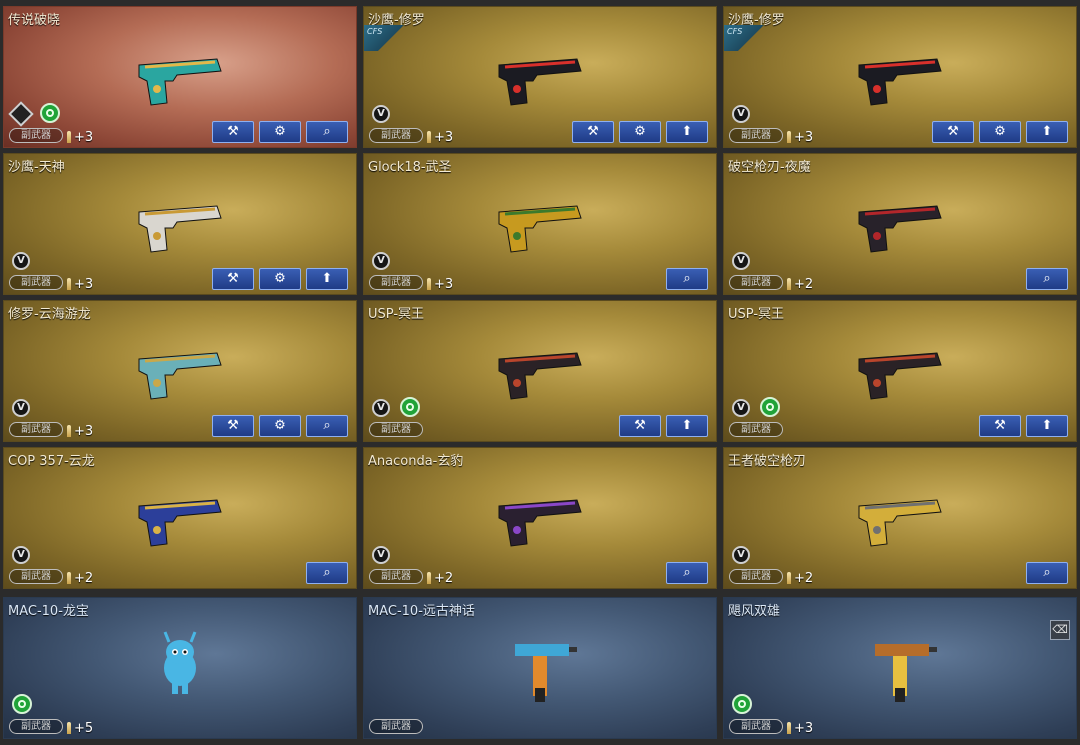 The width and height of the screenshot is (1080, 745). I want to click on weapon-card: 传说破晓 副武器 +3 ⚒ ⚙ ⌕, so click(180, 77).